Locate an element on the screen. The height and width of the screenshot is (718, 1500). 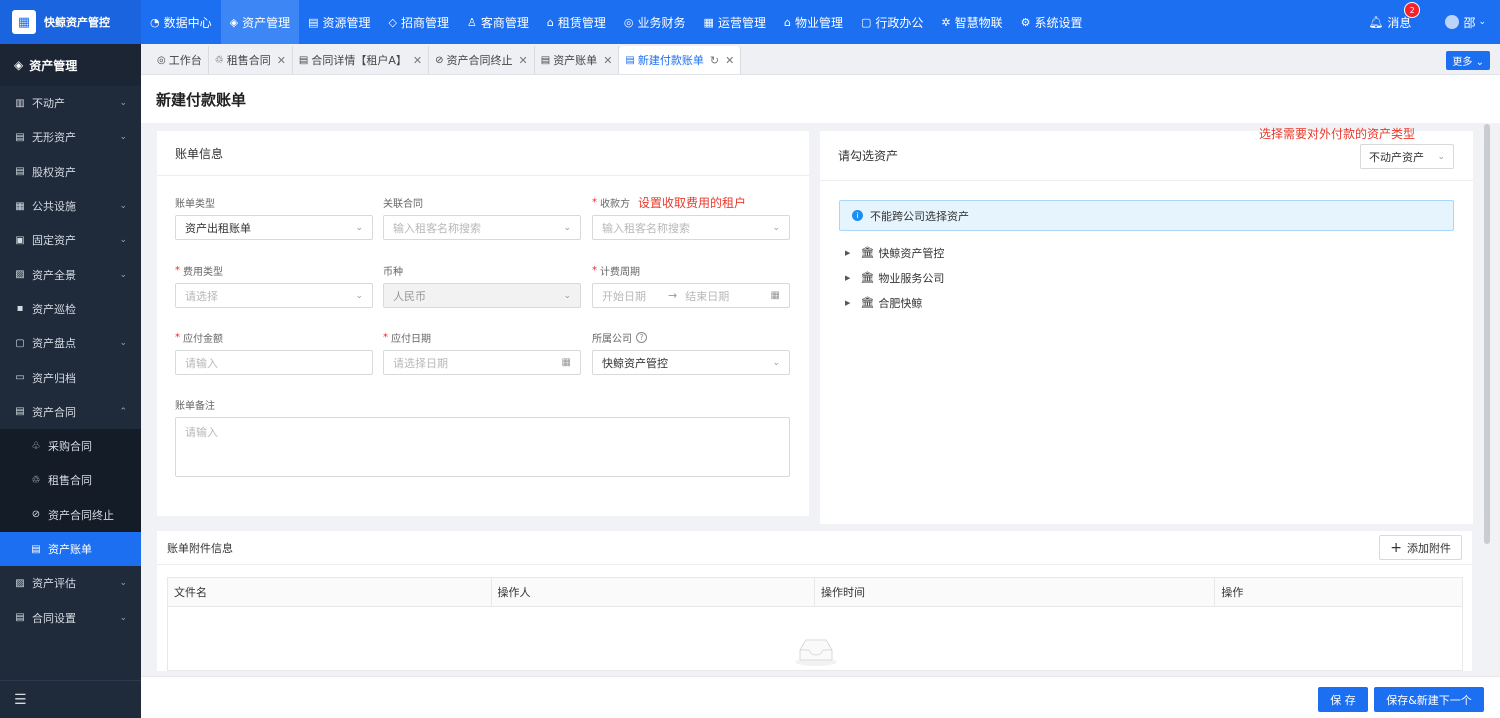
topnav-item-2: ▤ 资源管理 is located at coordinates (339, 22).